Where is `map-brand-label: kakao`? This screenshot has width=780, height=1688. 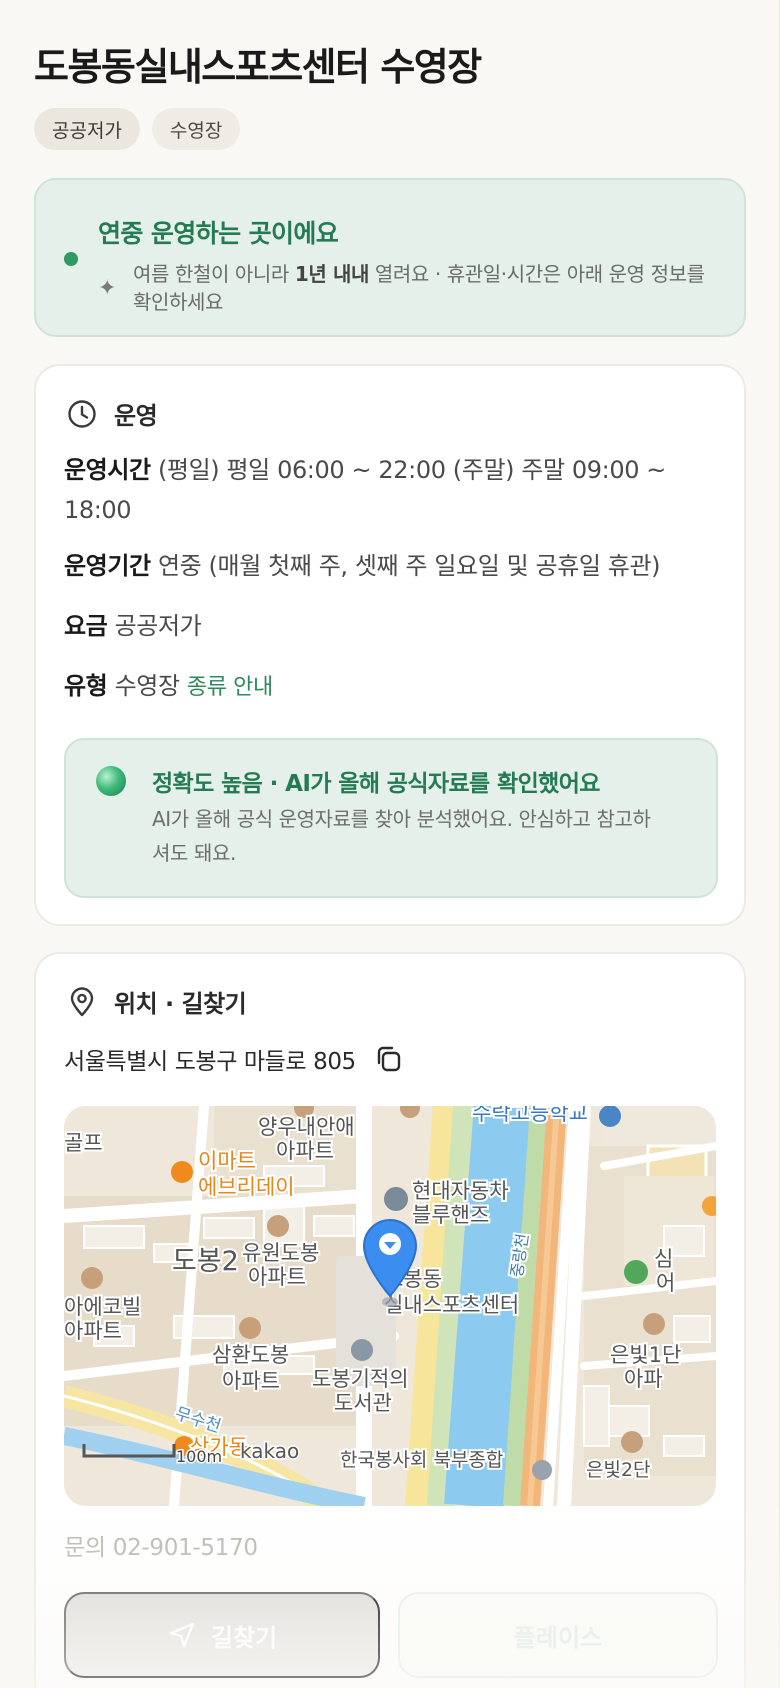 map-brand-label: kakao is located at coordinates (269, 1451).